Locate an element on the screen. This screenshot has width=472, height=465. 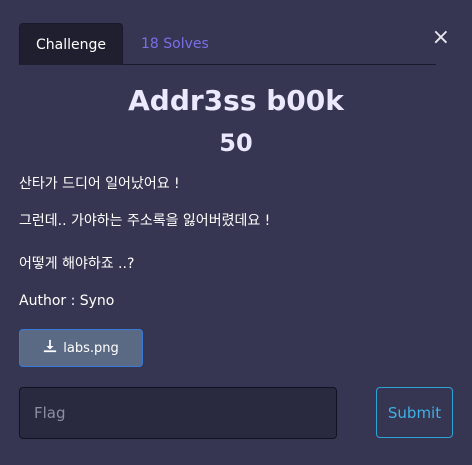
challenge-tabs: Challenge 18 Solves is located at coordinates (227, 44).